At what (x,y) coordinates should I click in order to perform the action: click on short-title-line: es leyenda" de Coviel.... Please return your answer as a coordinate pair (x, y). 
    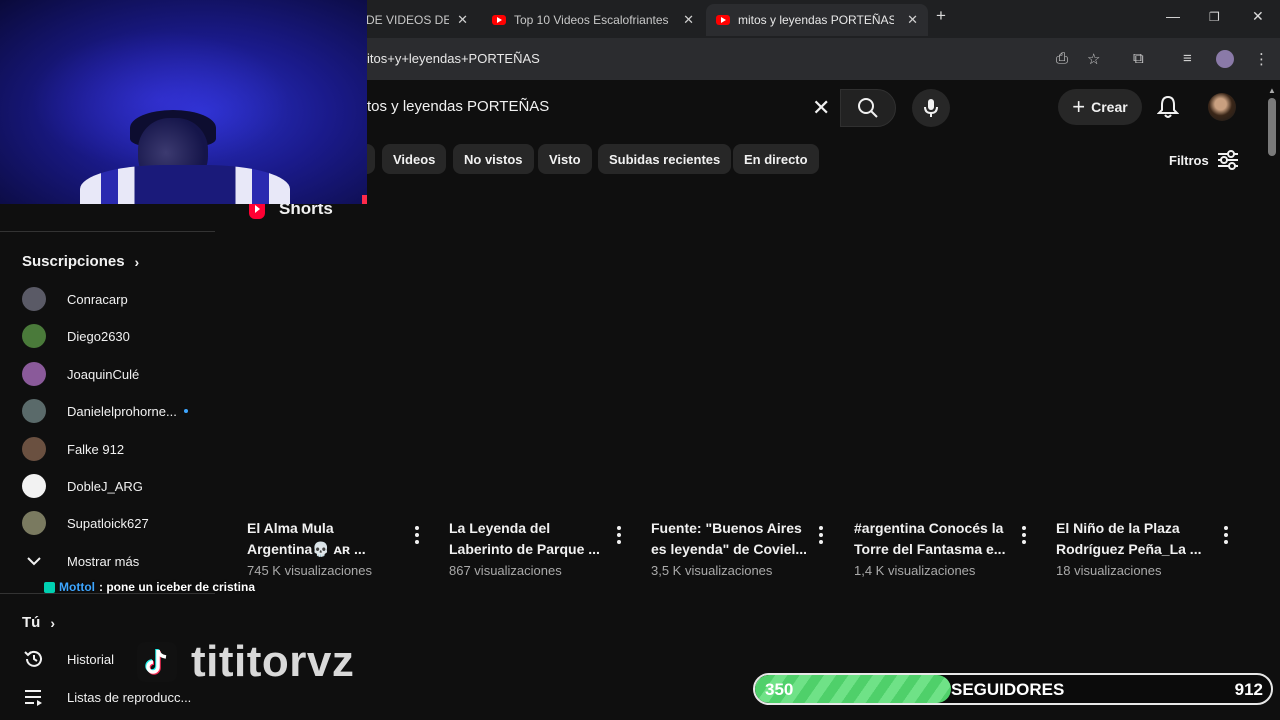
    Looking at the image, I should click on (728, 549).